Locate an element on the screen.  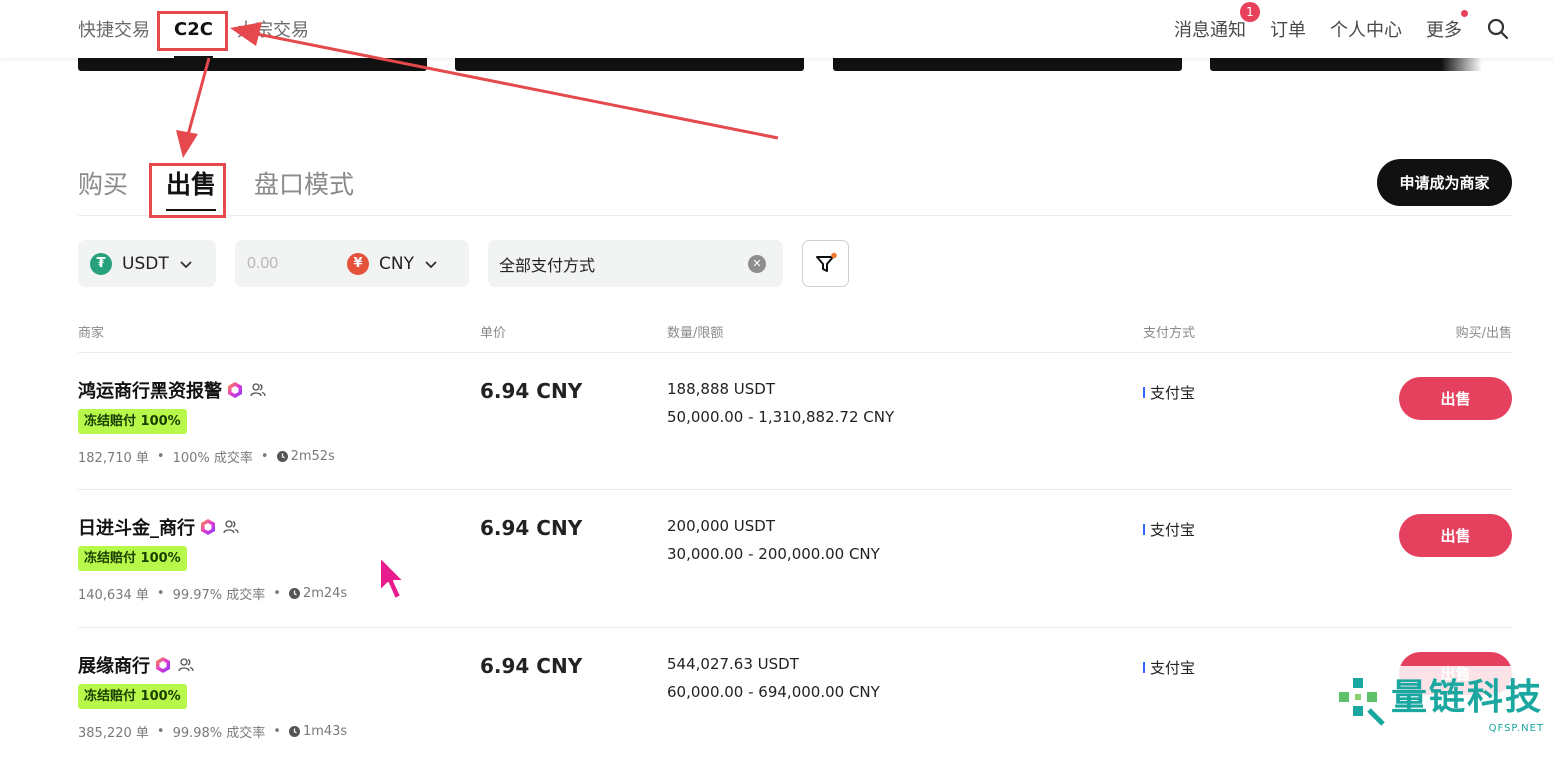
col-header-action: 购买/出售 is located at coordinates (1483, 333).